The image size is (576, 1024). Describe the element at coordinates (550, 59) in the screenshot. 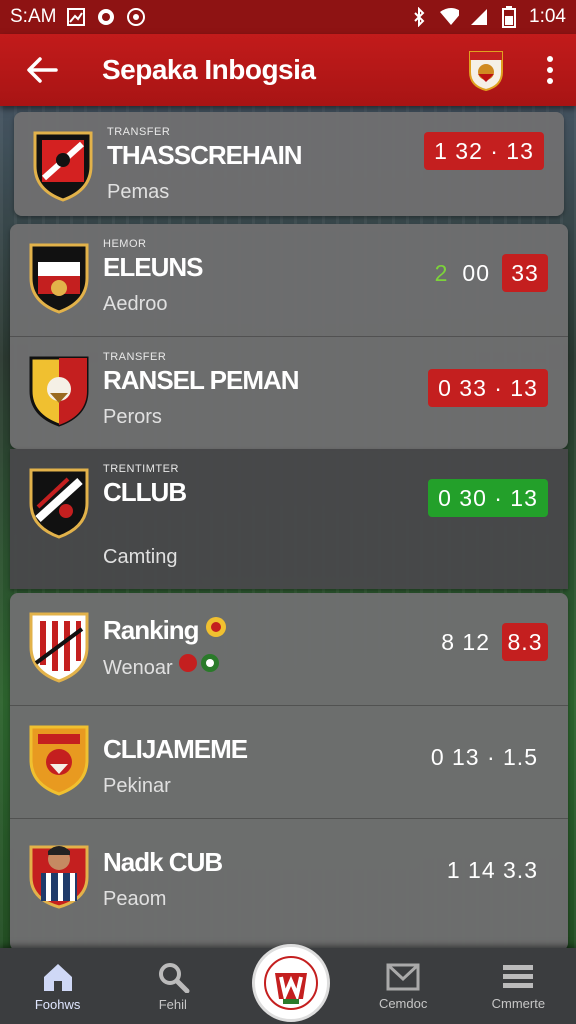

I see `more-vertical-icon` at that location.